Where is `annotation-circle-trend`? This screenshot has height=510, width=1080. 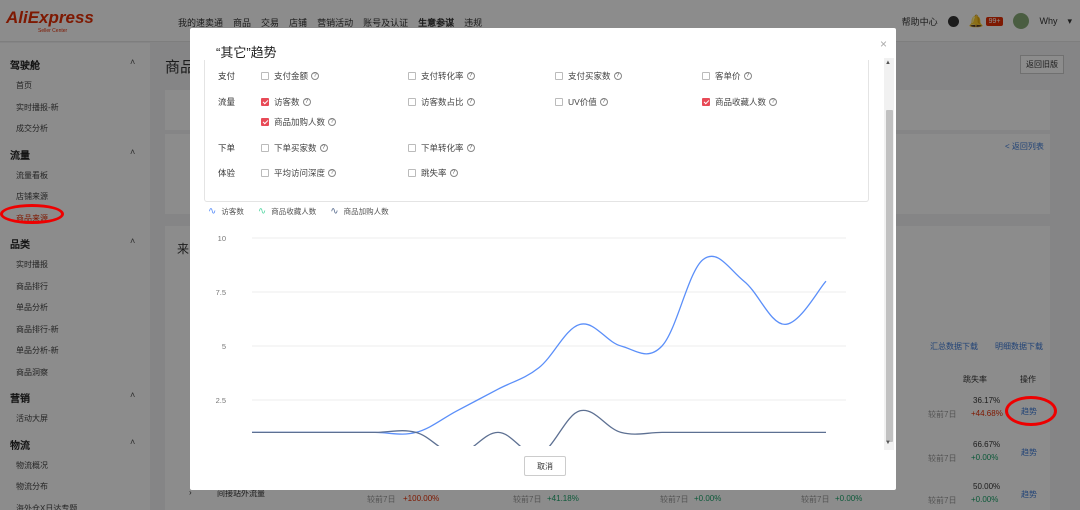
annotation-circle-trend is located at coordinates (1031, 411).